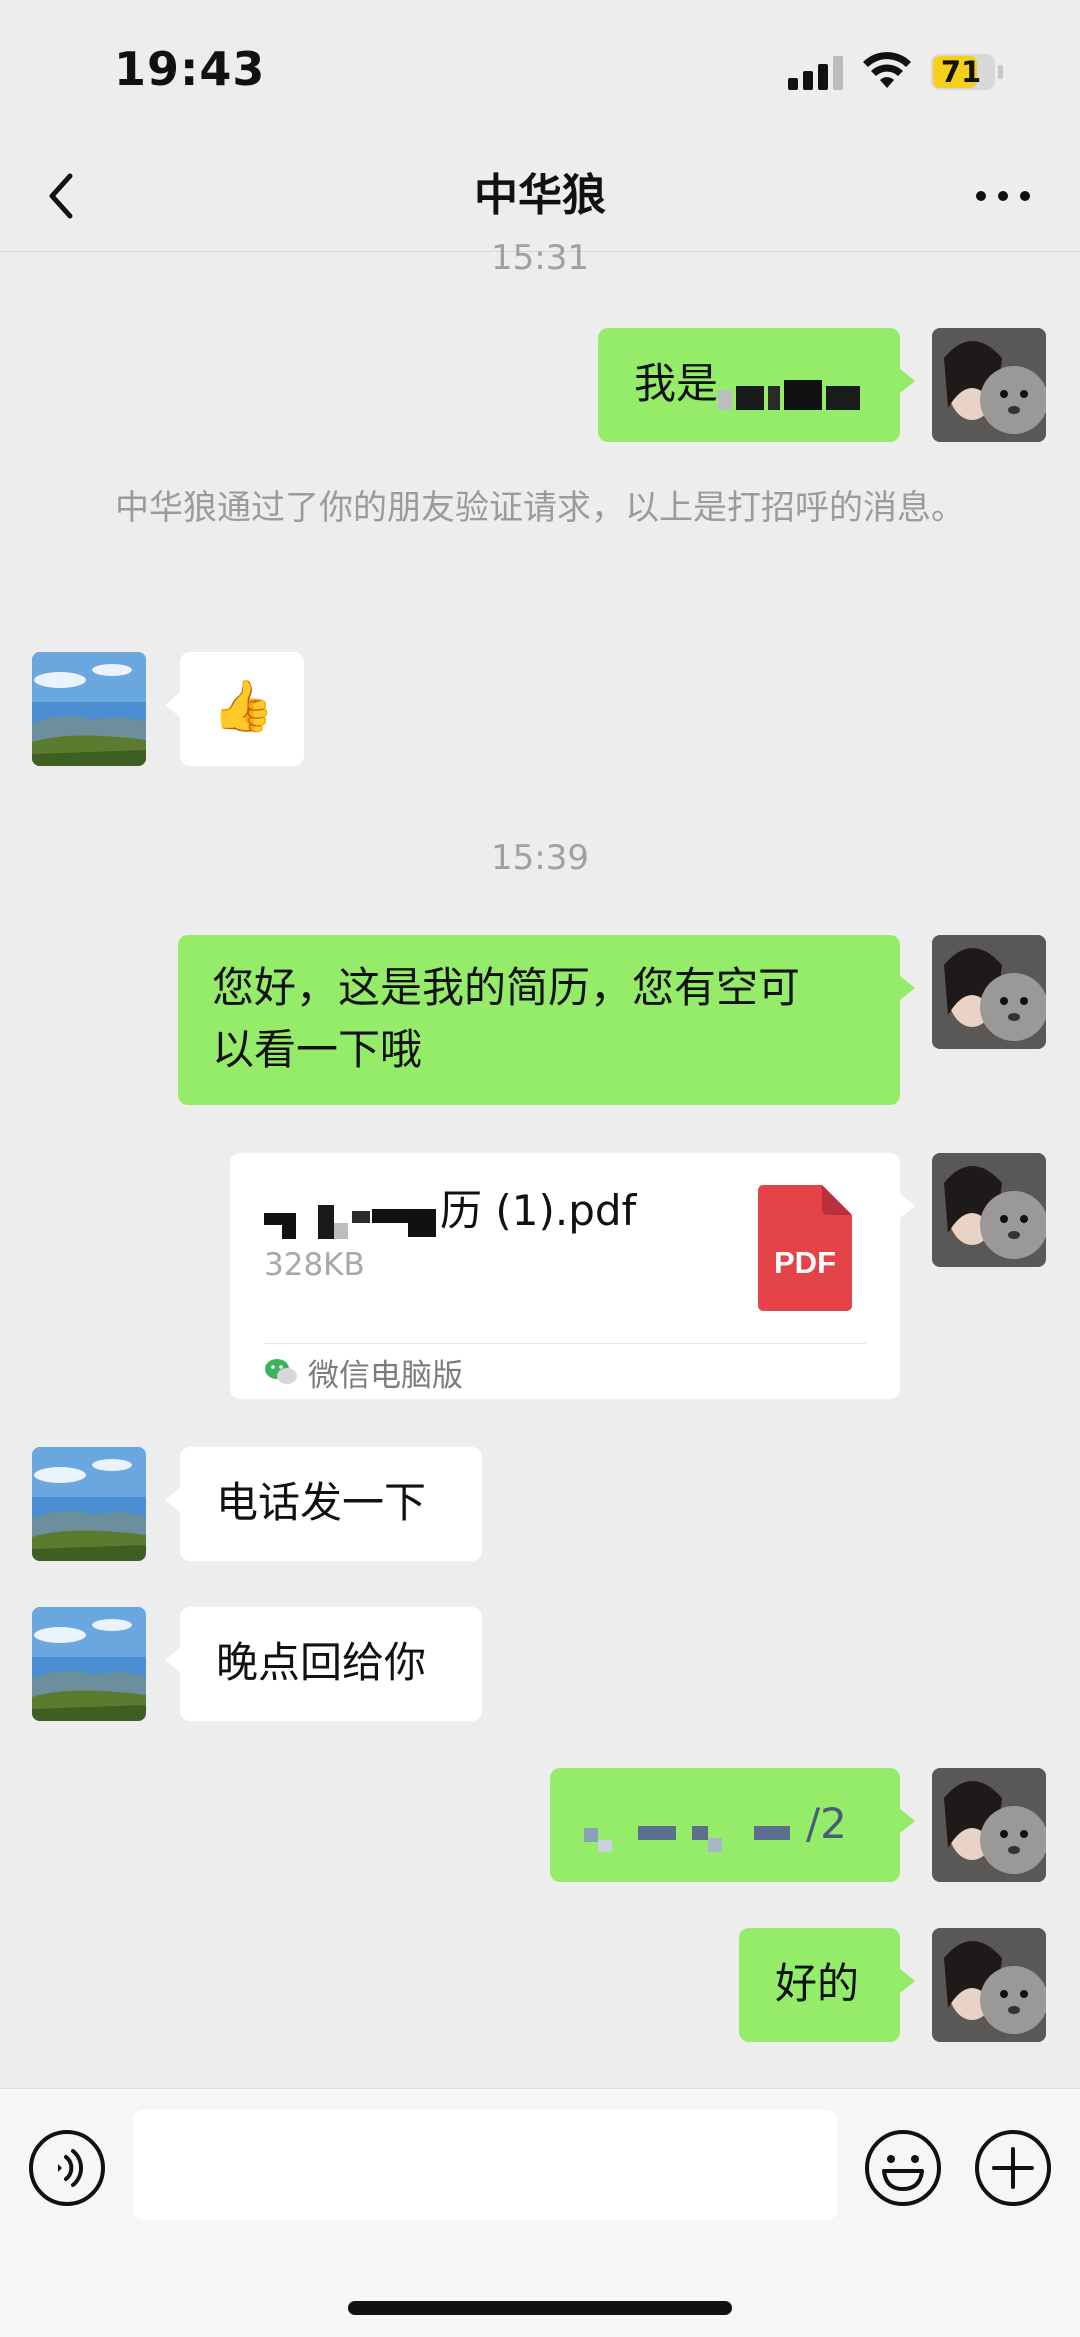  What do you see at coordinates (385, 1375) in the screenshot?
I see `file-source-label: 微信电脑版` at bounding box center [385, 1375].